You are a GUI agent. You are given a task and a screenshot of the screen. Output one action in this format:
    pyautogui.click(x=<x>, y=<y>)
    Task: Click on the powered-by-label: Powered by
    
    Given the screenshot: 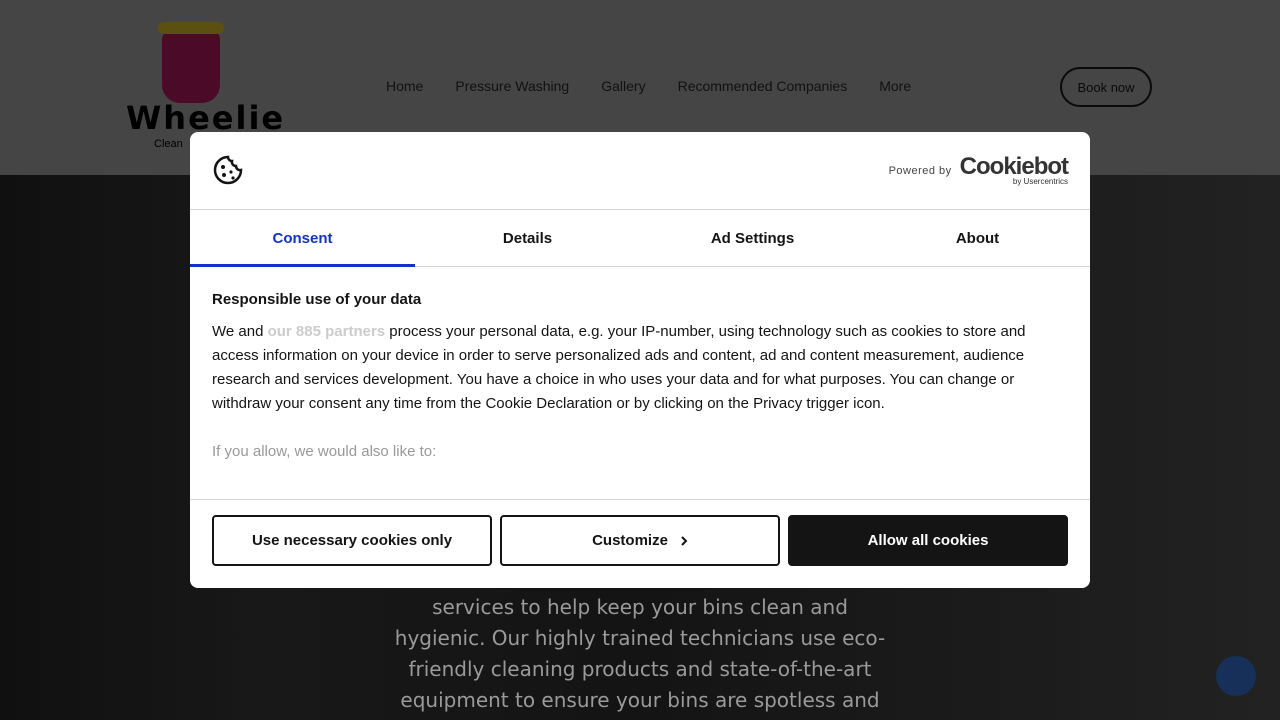 What is the action you would take?
    pyautogui.click(x=920, y=171)
    